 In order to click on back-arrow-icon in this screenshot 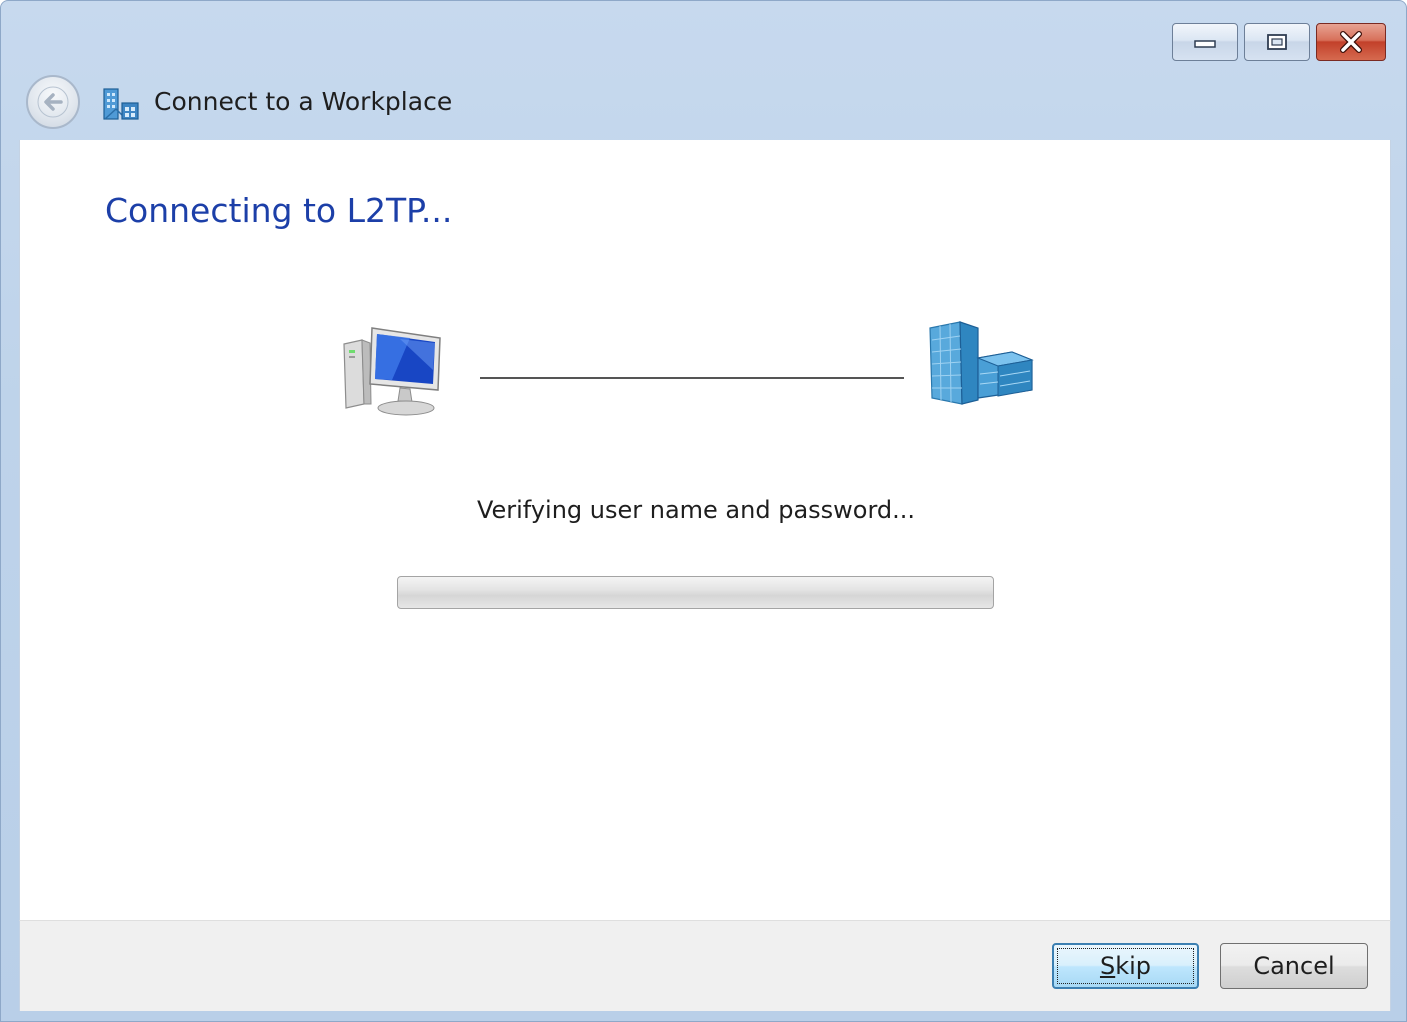, I will do `click(53, 102)`.